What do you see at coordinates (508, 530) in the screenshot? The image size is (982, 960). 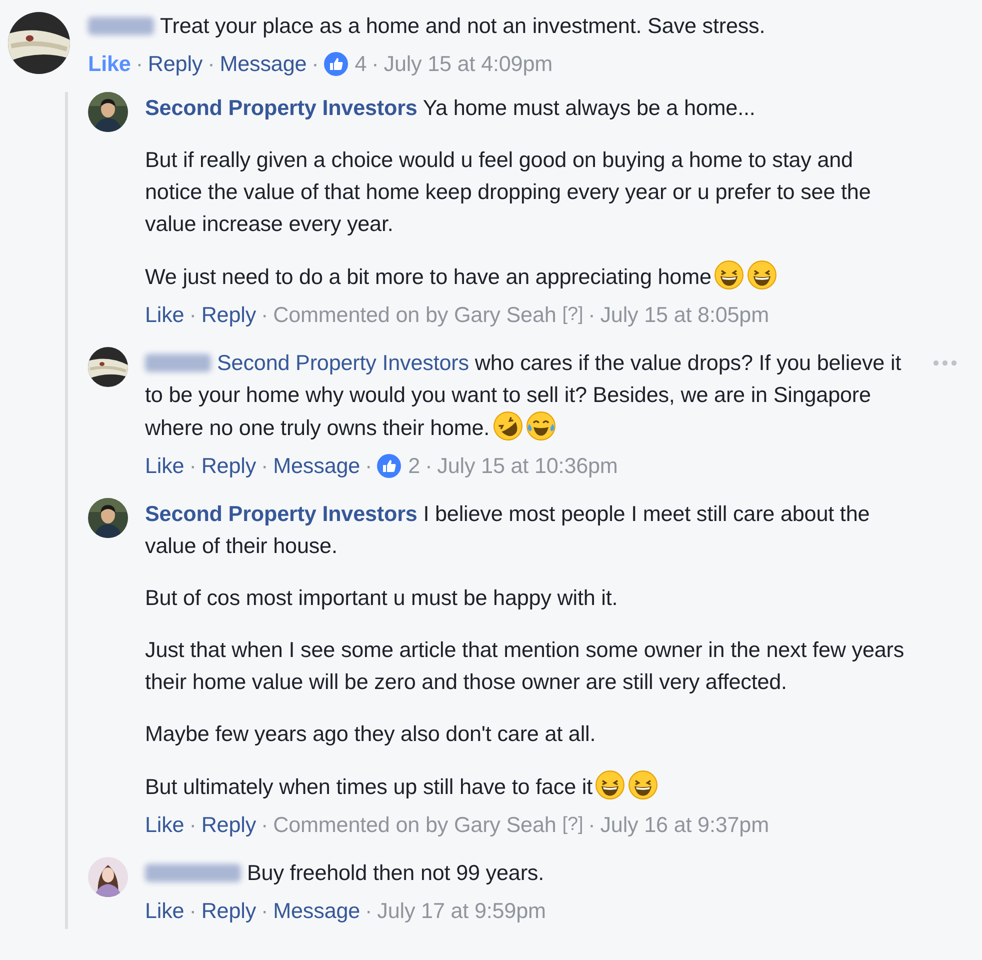 I see `comment-text: Second Property Investors I believe most people I meet still care about the value of their house.` at bounding box center [508, 530].